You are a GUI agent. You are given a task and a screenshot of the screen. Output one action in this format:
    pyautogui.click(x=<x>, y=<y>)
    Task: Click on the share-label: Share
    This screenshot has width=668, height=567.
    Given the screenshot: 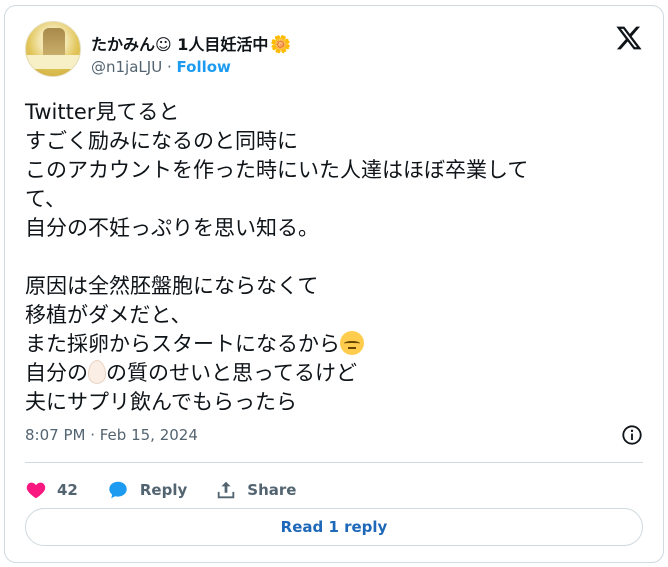 What is the action you would take?
    pyautogui.click(x=272, y=490)
    